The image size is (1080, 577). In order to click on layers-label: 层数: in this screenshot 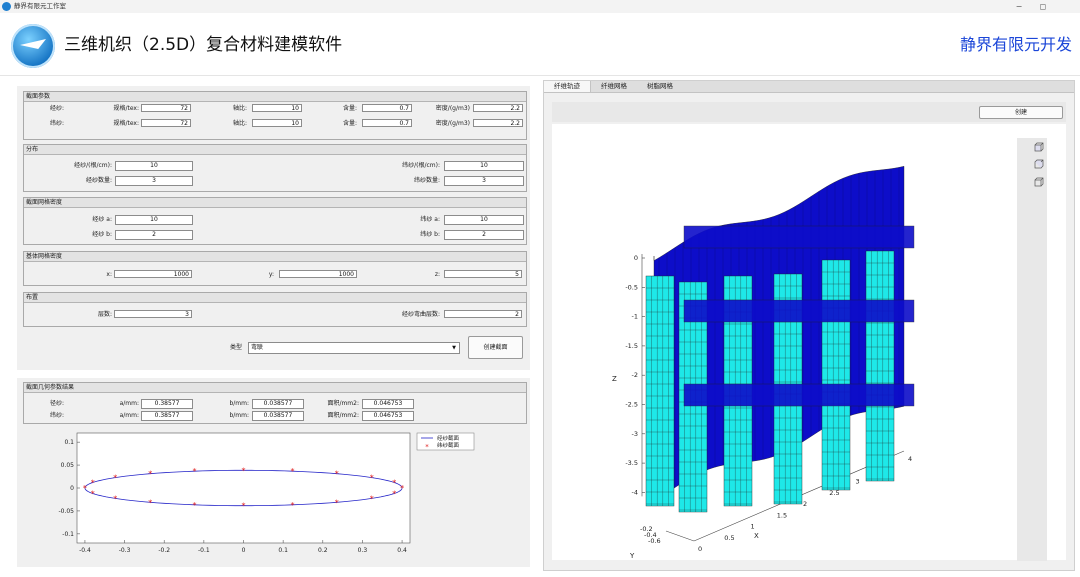, I will do `click(104, 314)`.